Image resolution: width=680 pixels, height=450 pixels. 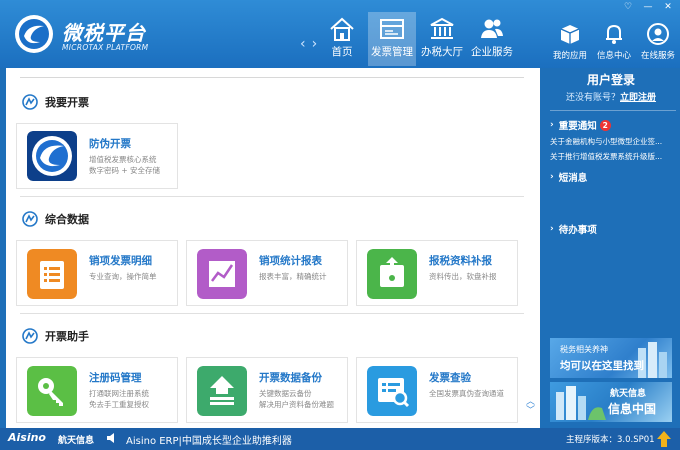 I want to click on register-prompt-text: 还没有账号？, so click(x=592, y=98).